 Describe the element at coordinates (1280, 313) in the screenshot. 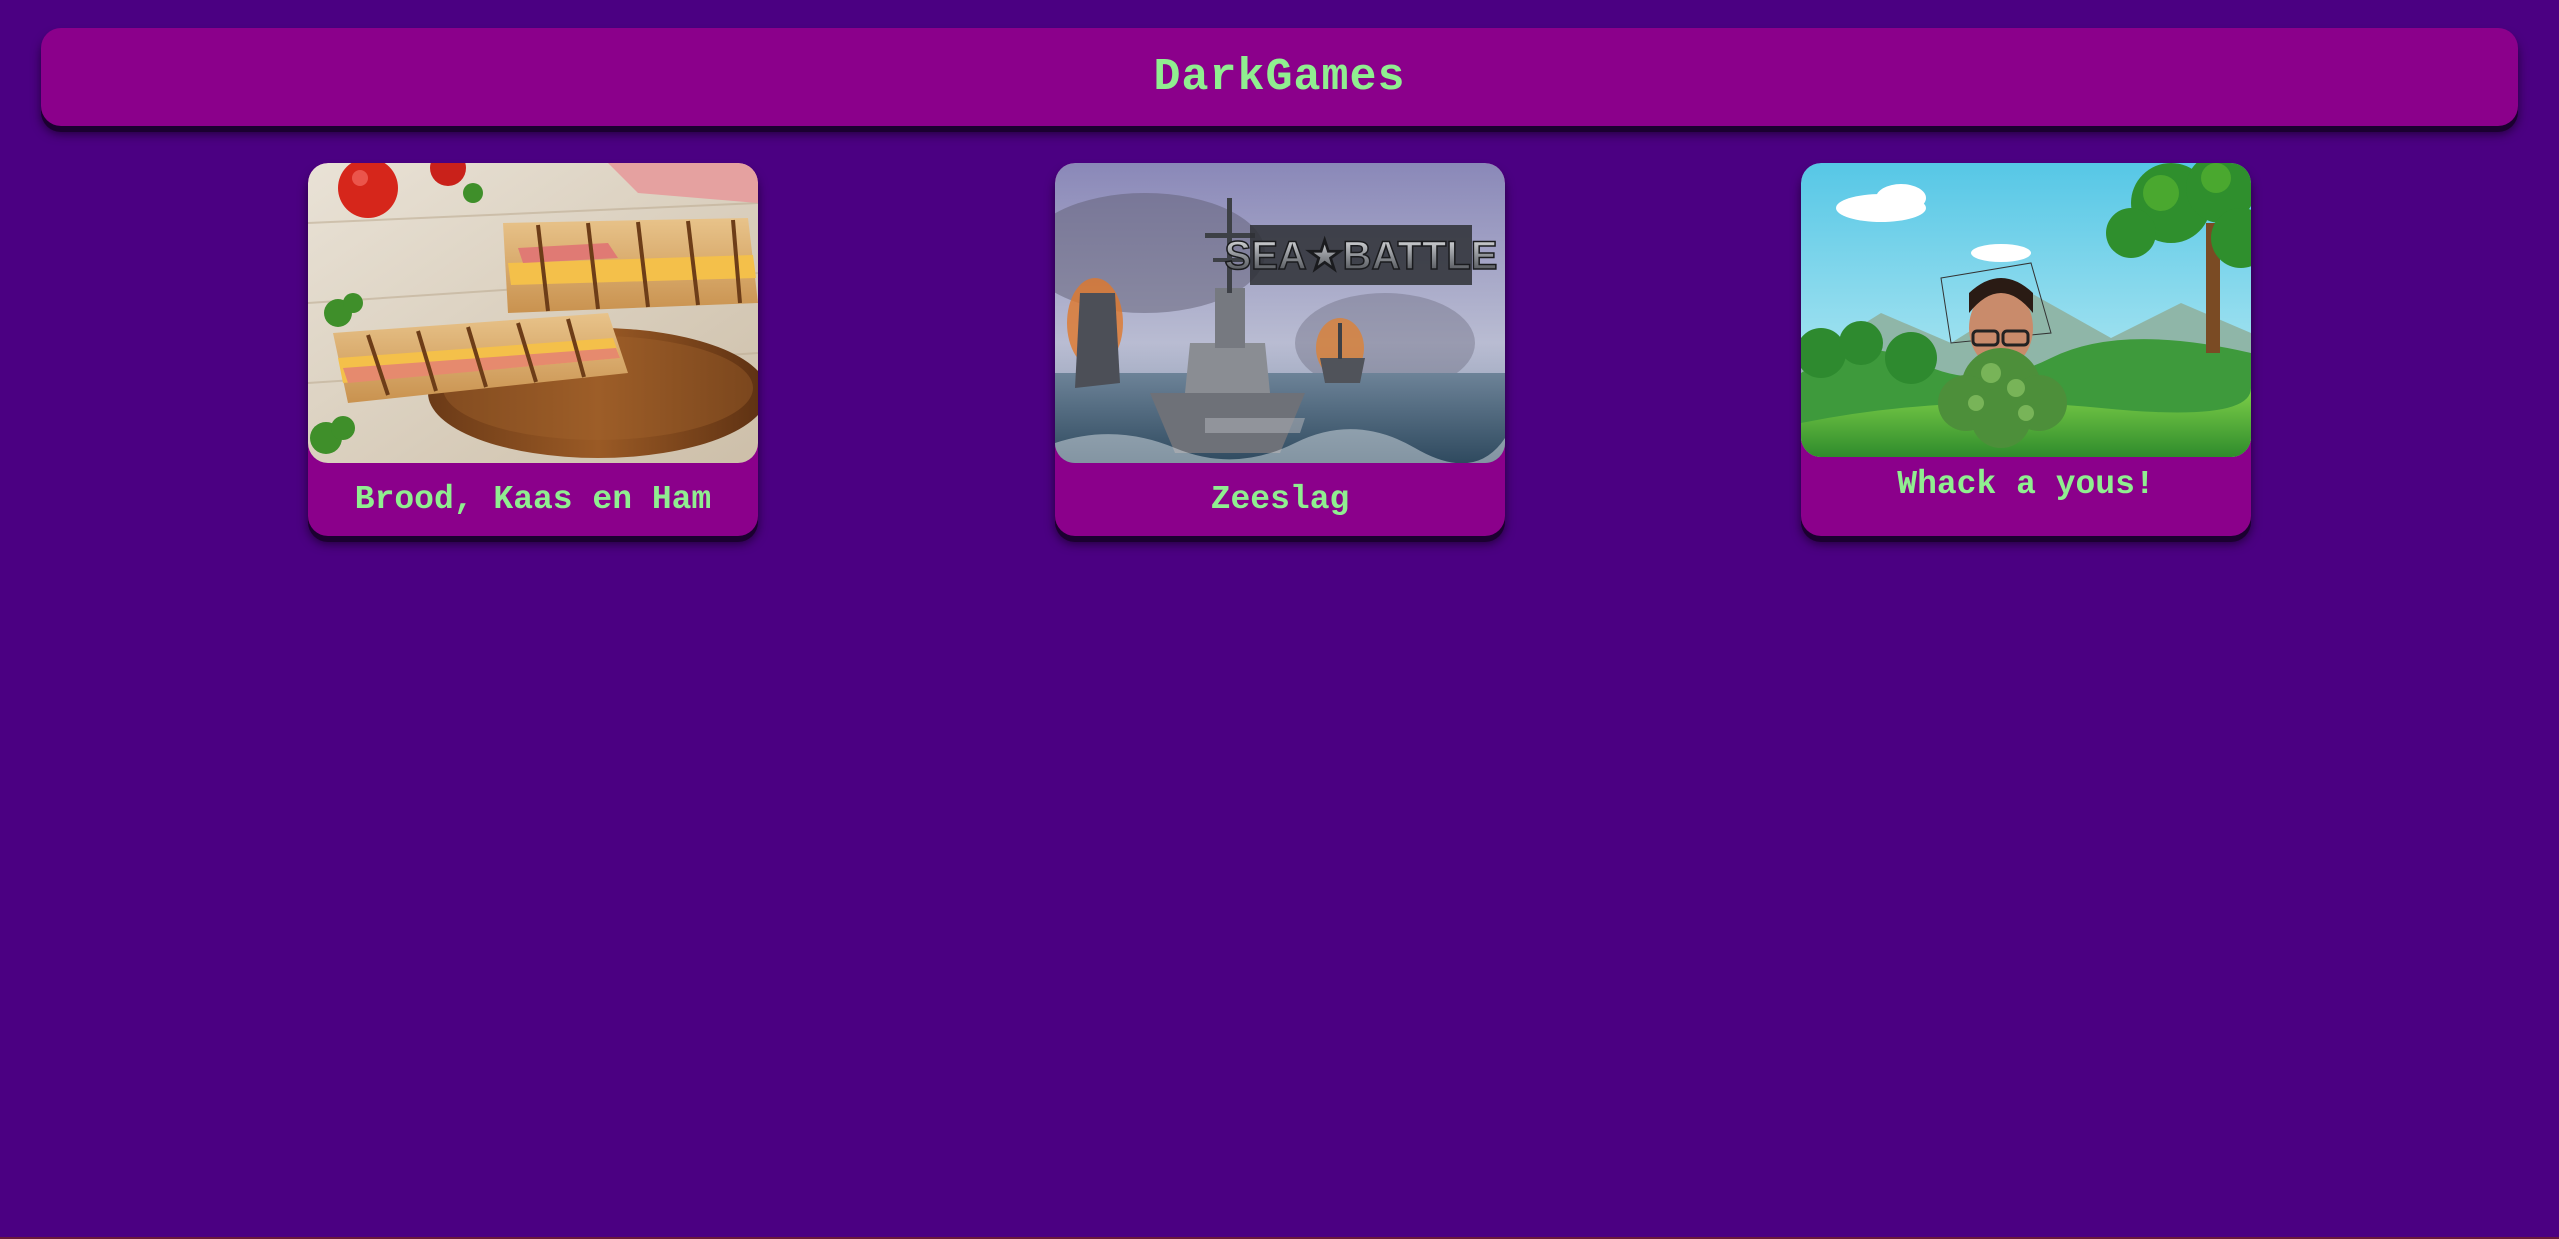

I see `sea-battle-image: SEA★BATTLE` at that location.